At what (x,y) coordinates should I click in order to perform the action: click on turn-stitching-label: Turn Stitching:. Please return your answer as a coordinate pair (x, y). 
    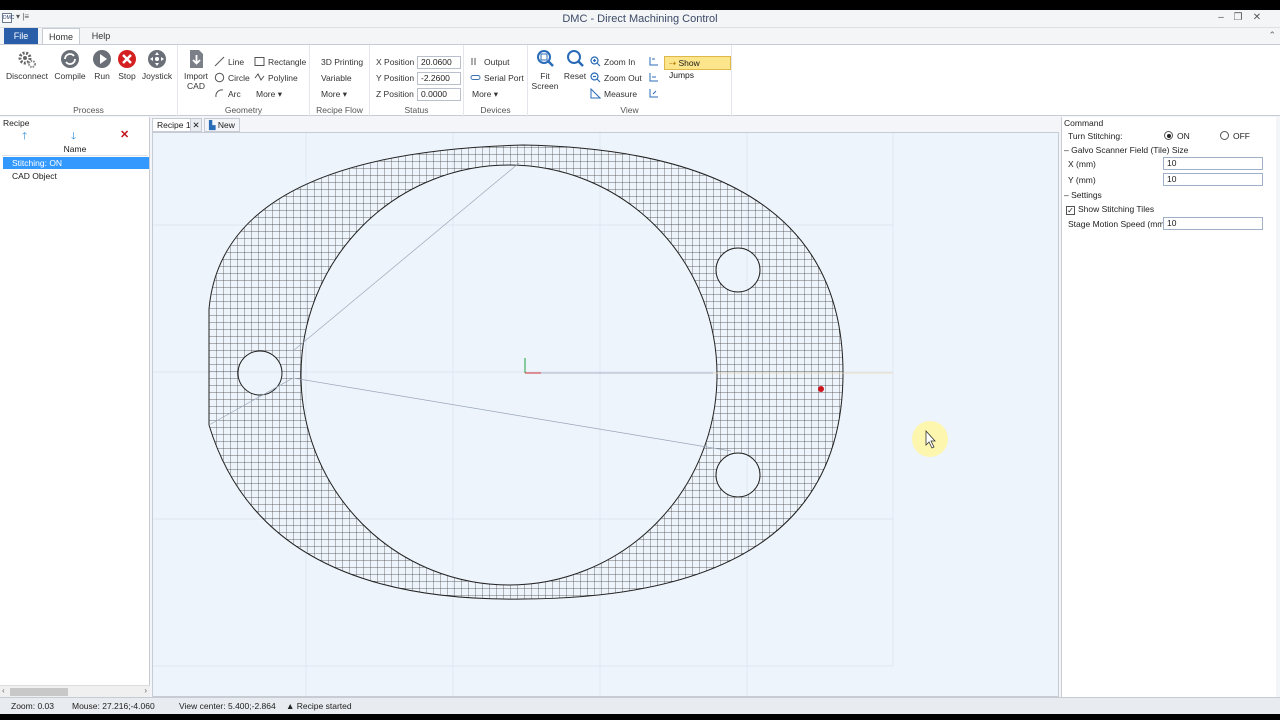
    Looking at the image, I should click on (1095, 136).